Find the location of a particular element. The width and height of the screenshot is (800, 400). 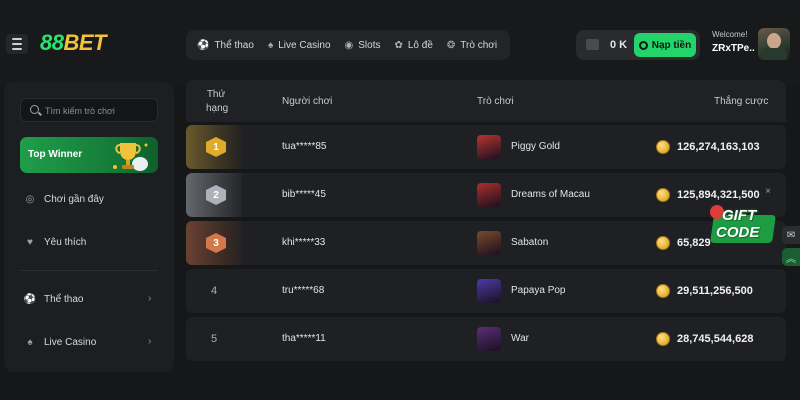

username: ZRxTPe.. is located at coordinates (733, 48).